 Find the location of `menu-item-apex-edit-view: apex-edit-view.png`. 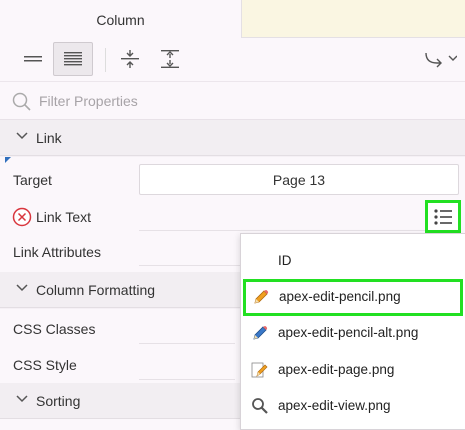

menu-item-apex-edit-view: apex-edit-view.png is located at coordinates (353, 406).